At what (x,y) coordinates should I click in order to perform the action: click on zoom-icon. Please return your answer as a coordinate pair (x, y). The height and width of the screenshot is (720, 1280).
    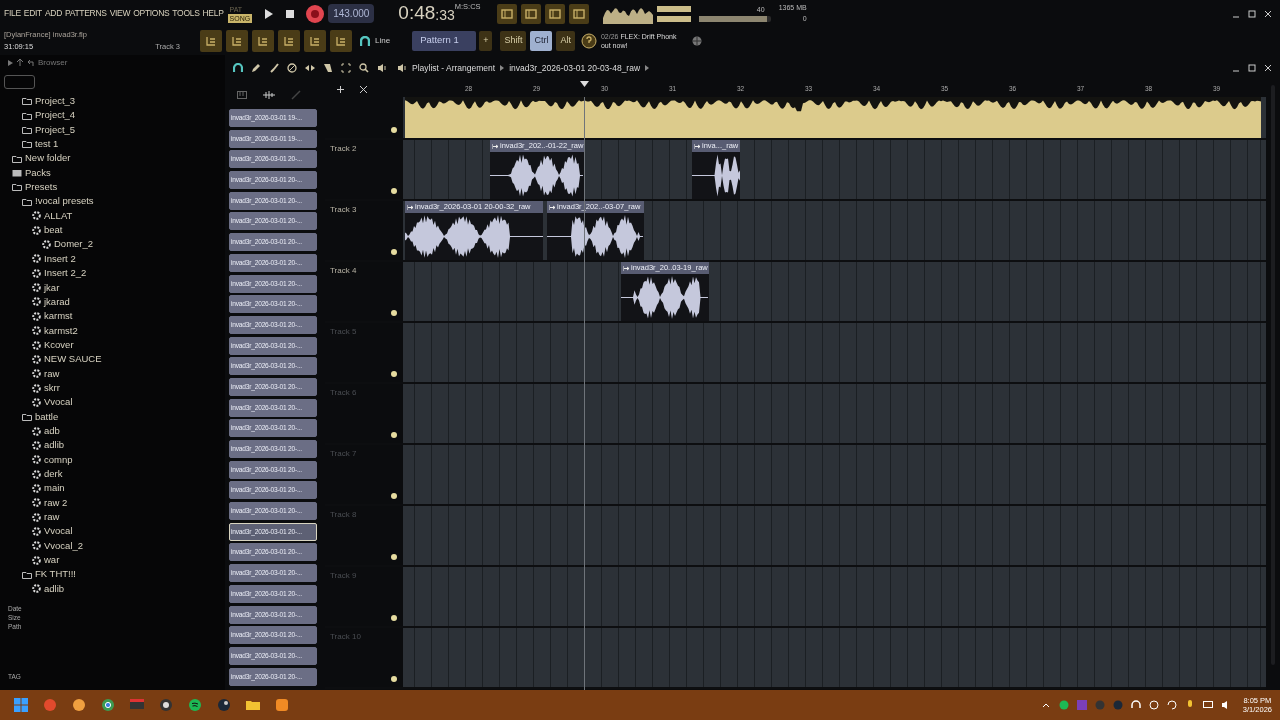
    Looking at the image, I should click on (364, 68).